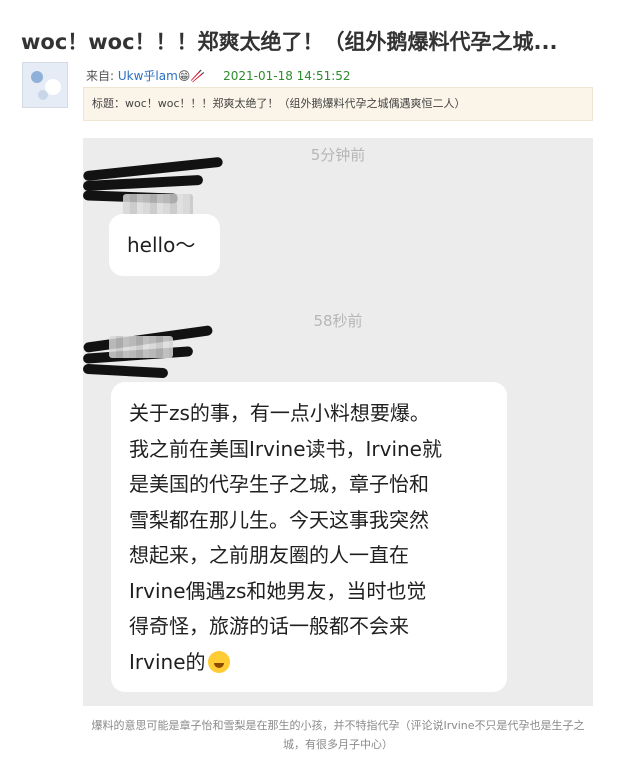 The image size is (641, 783). Describe the element at coordinates (167, 661) in the screenshot. I see `message-line-text: Irvine的` at that location.